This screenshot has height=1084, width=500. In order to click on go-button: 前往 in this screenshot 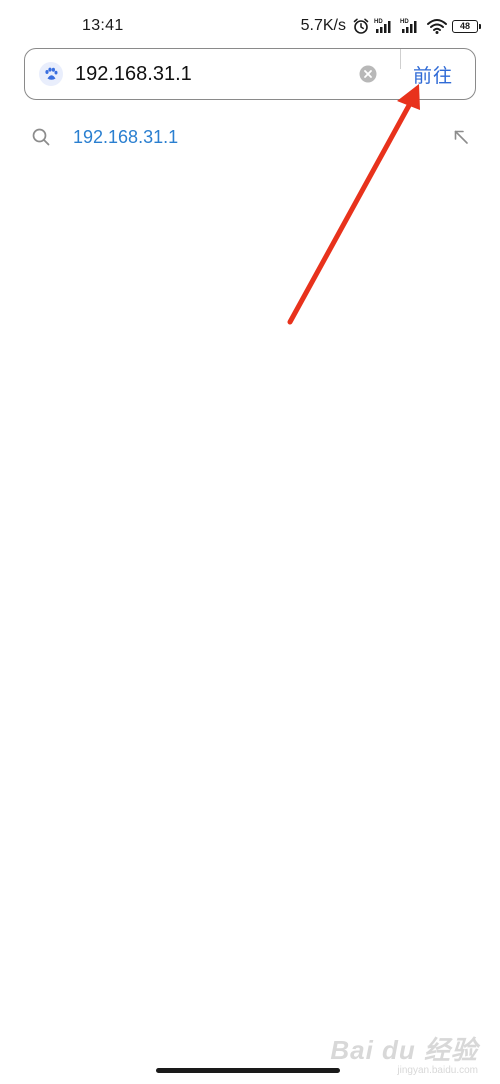, I will do `click(433, 74)`.